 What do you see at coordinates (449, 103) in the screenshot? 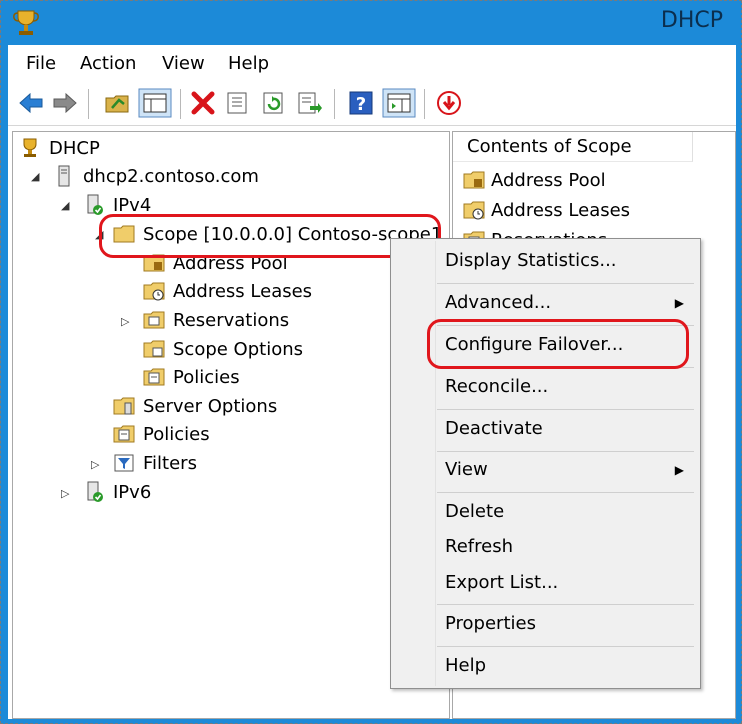
I see `deactivate-icon` at bounding box center [449, 103].